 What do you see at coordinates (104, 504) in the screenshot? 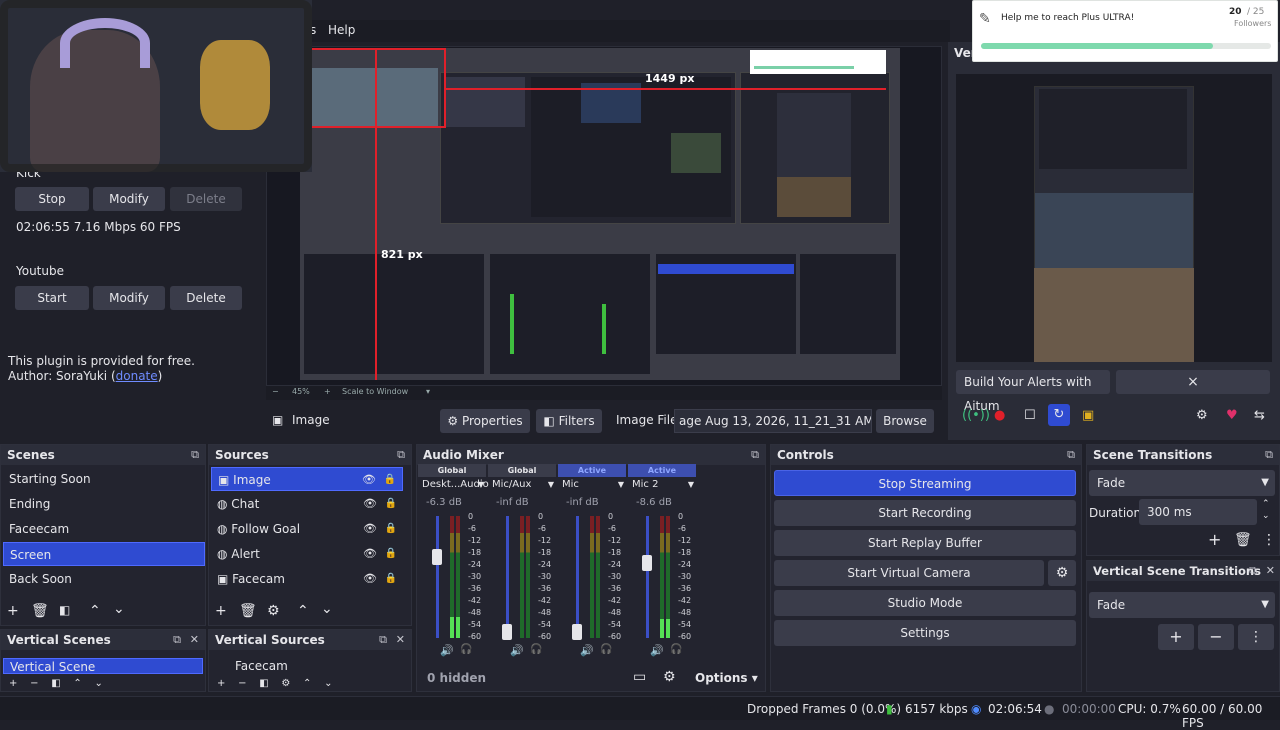
I see `scene-item: Ending` at bounding box center [104, 504].